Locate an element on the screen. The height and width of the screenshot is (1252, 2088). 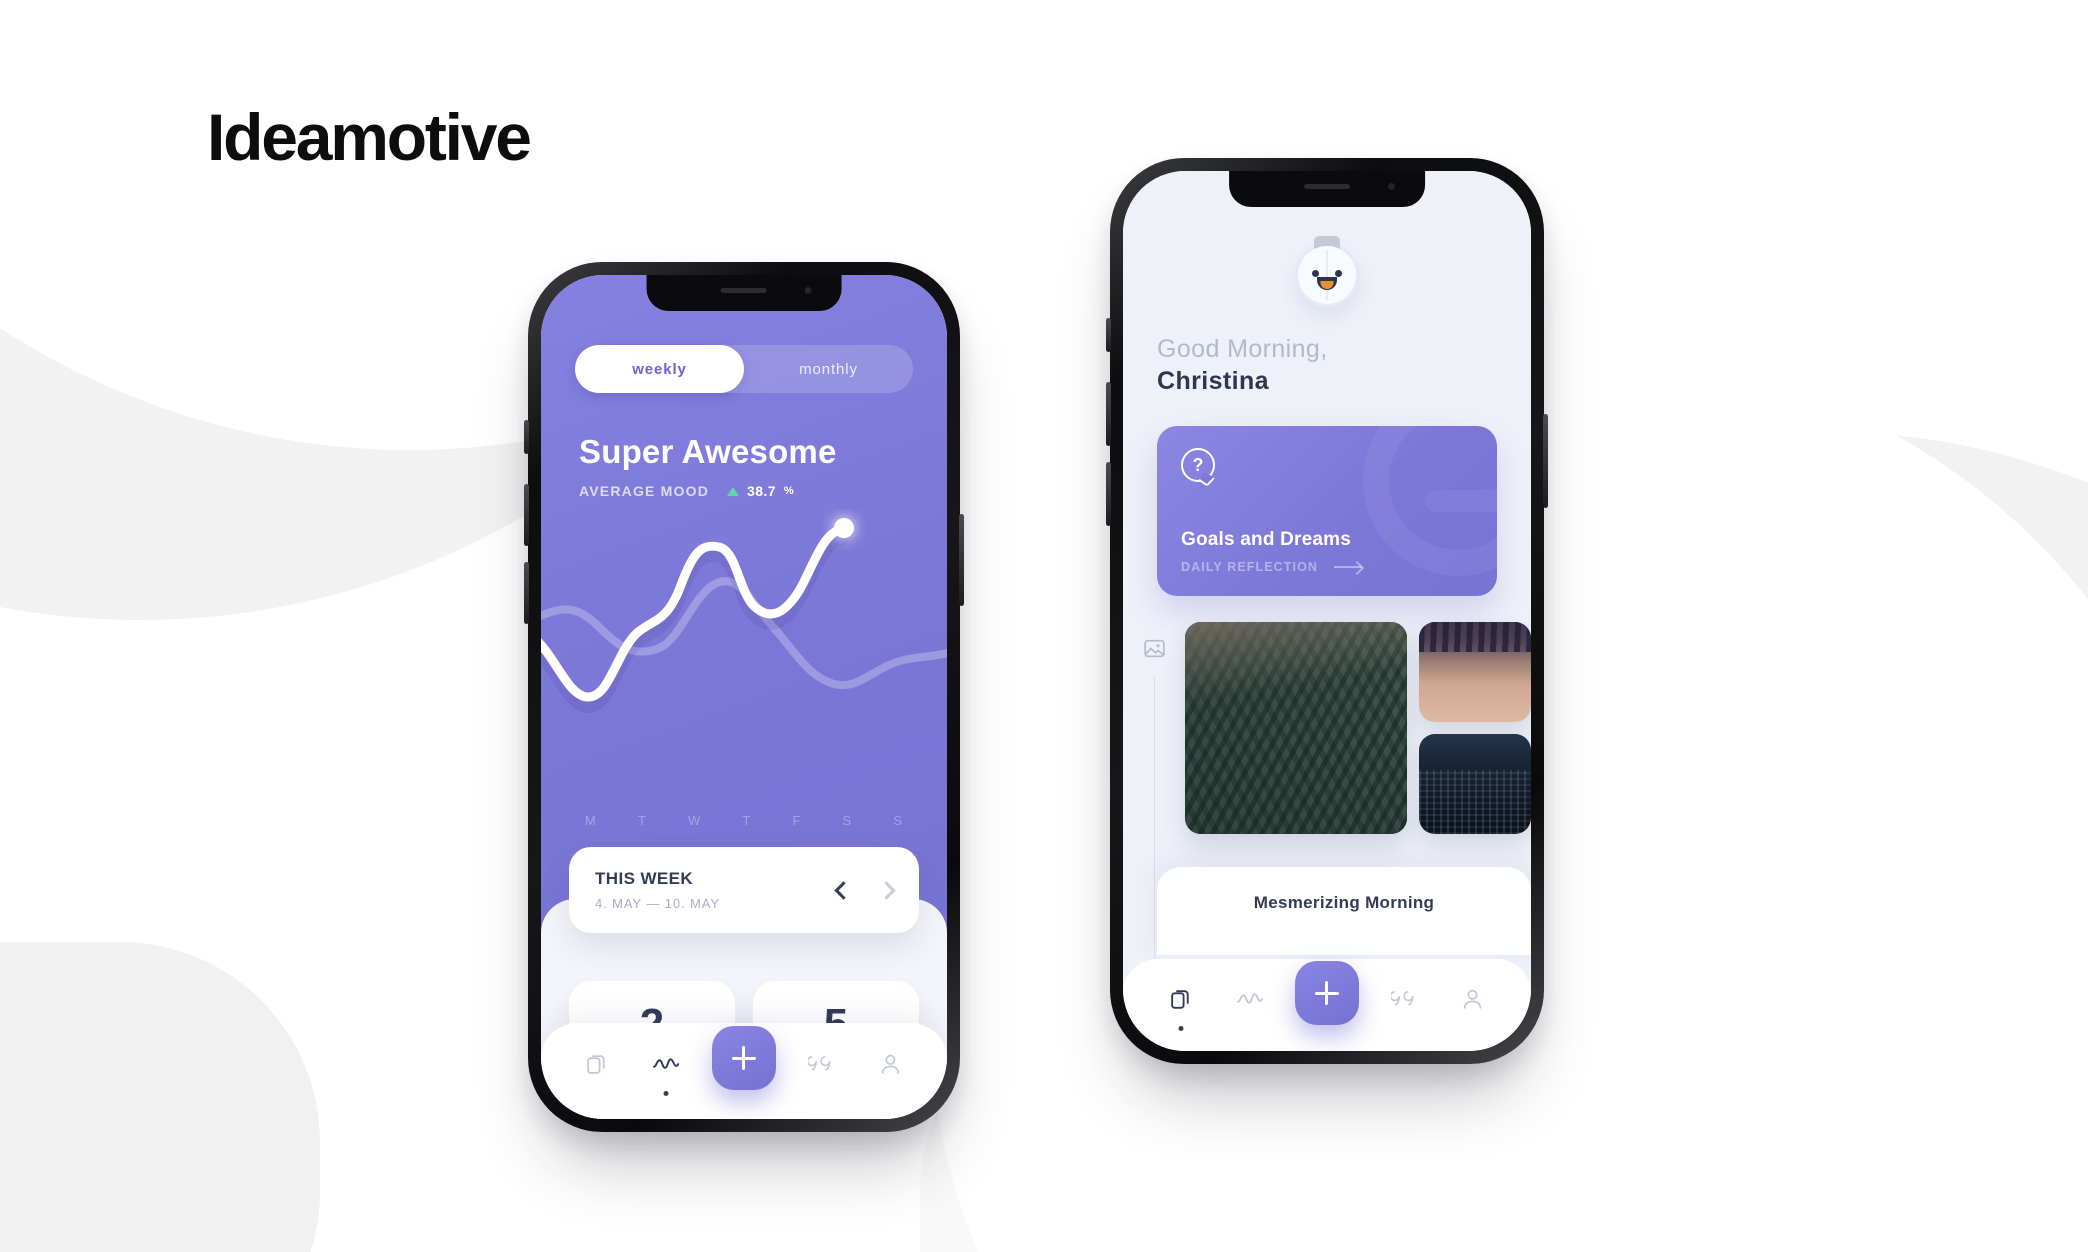
delta-value: 38.7 is located at coordinates (761, 491).